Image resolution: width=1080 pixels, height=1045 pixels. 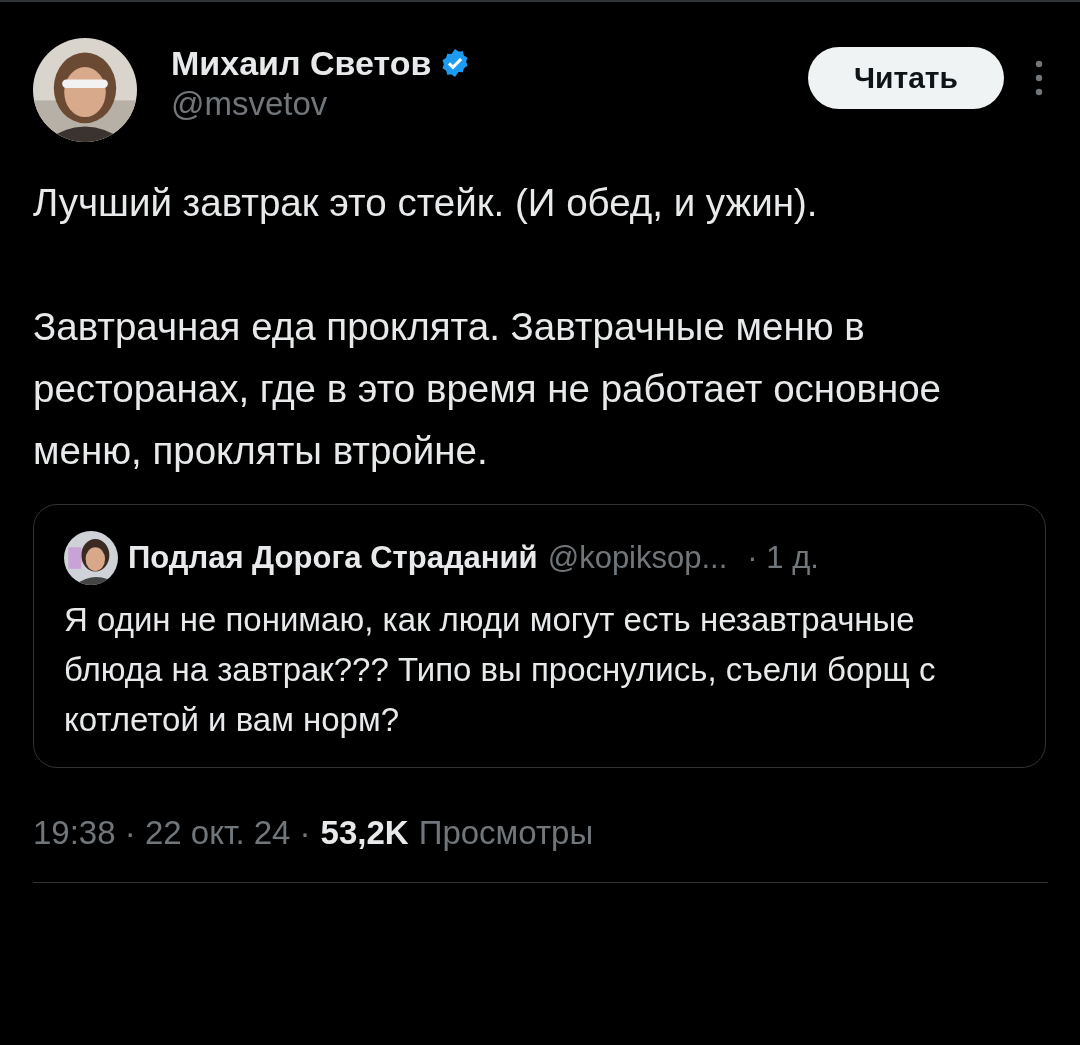 What do you see at coordinates (250, 103) in the screenshot?
I see `author-handle: @msvetov` at bounding box center [250, 103].